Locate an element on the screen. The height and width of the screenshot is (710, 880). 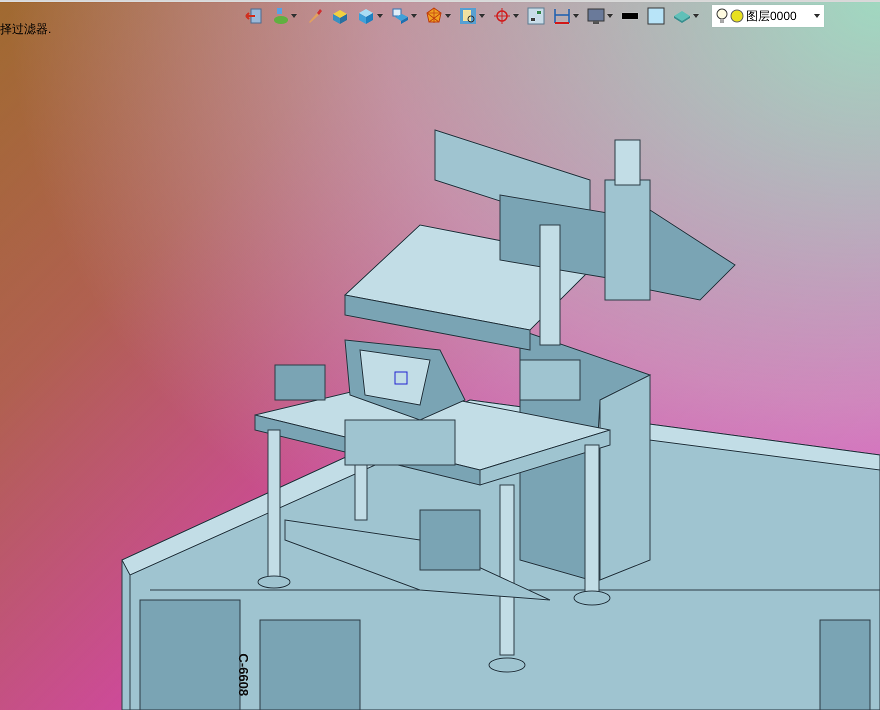
zoom-icon is located at coordinates (468, 16).